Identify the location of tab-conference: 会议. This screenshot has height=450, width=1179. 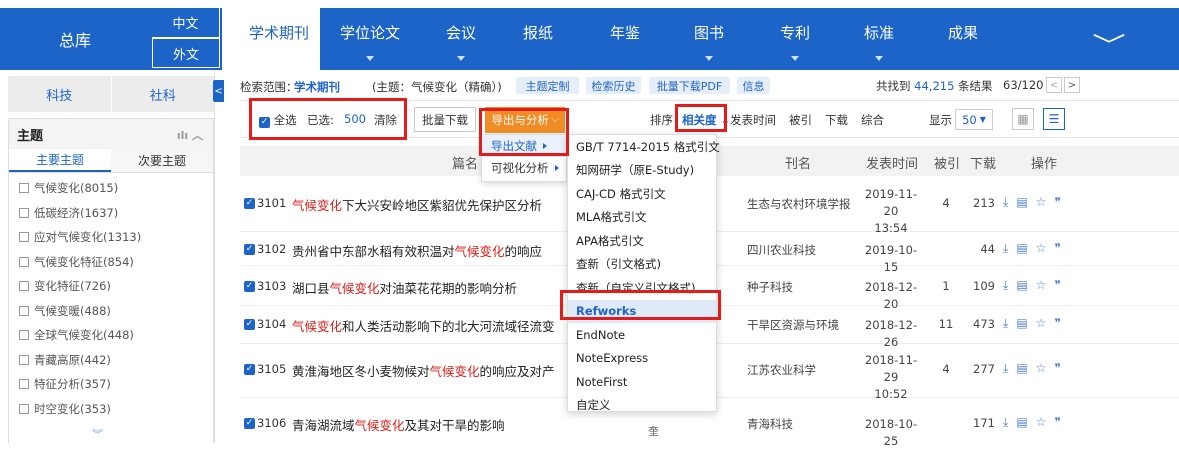
(461, 39).